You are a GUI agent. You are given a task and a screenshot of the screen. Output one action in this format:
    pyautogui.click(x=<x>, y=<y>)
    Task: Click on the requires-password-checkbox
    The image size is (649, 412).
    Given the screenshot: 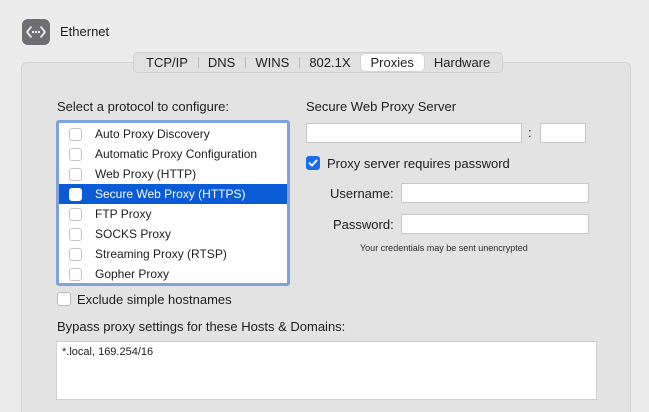 What is the action you would take?
    pyautogui.click(x=313, y=163)
    